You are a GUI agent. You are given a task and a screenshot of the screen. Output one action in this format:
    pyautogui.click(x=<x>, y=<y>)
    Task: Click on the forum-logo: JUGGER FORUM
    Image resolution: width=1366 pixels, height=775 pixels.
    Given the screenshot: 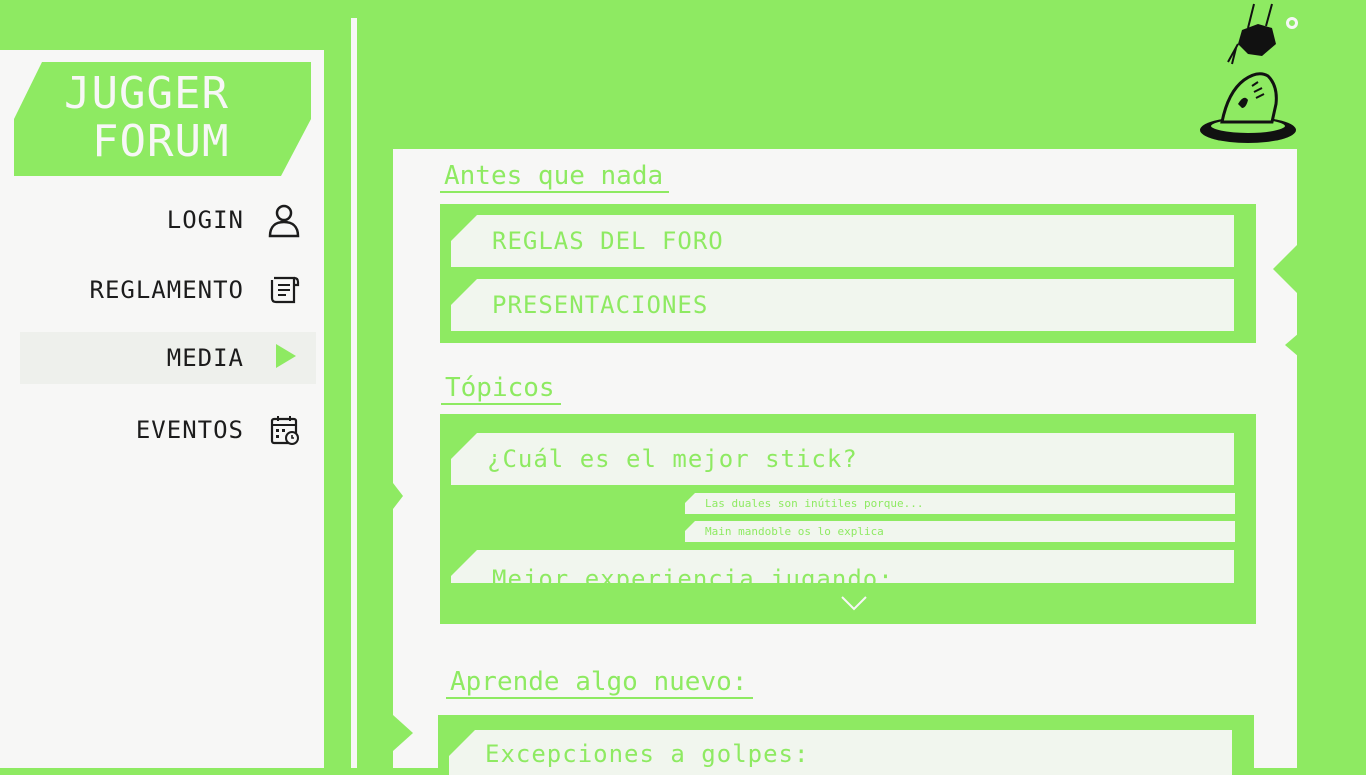 What is the action you would take?
    pyautogui.click(x=162, y=119)
    